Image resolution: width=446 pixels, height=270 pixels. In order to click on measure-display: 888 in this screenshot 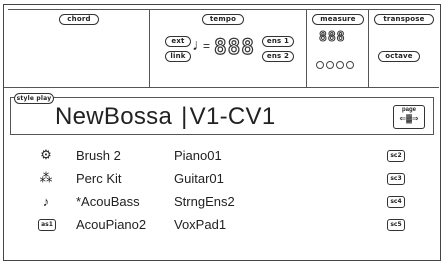, I will do `click(332, 37)`.